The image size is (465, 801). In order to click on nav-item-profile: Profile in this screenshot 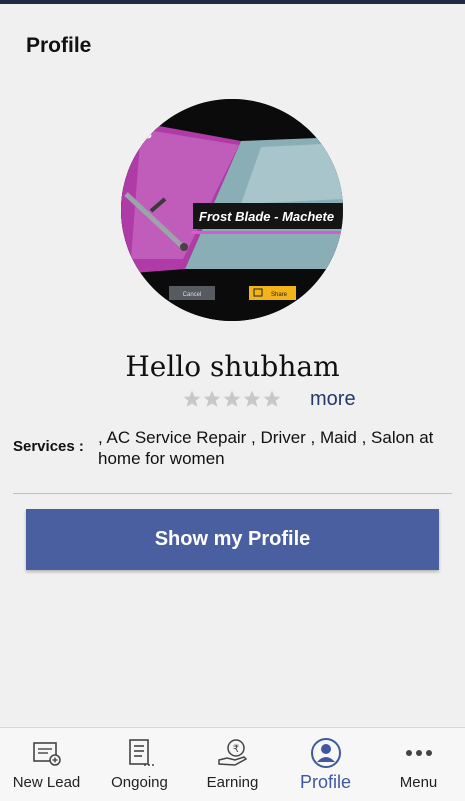, I will do `click(325, 764)`.